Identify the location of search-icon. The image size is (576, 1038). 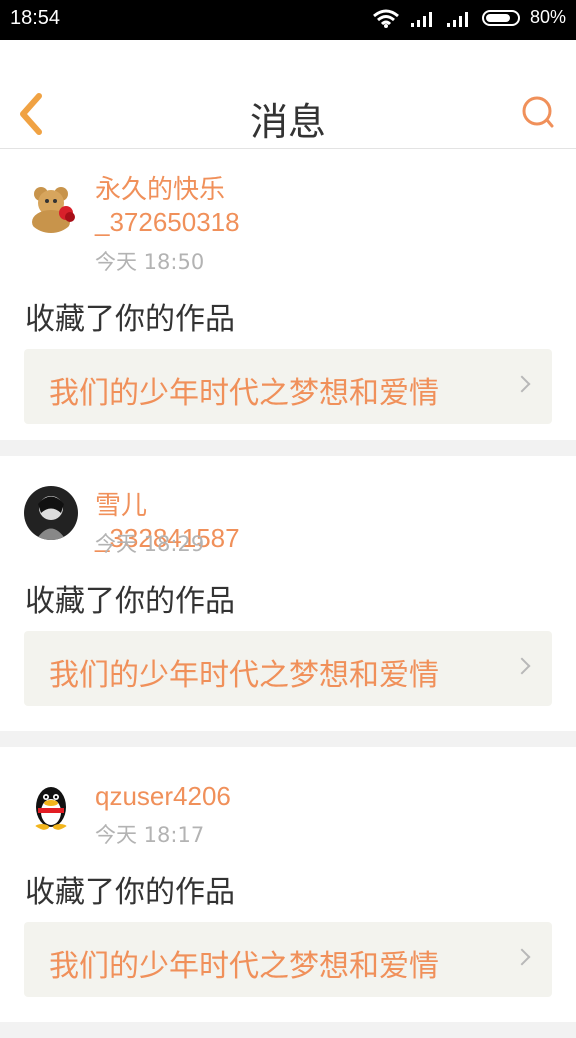
(537, 112).